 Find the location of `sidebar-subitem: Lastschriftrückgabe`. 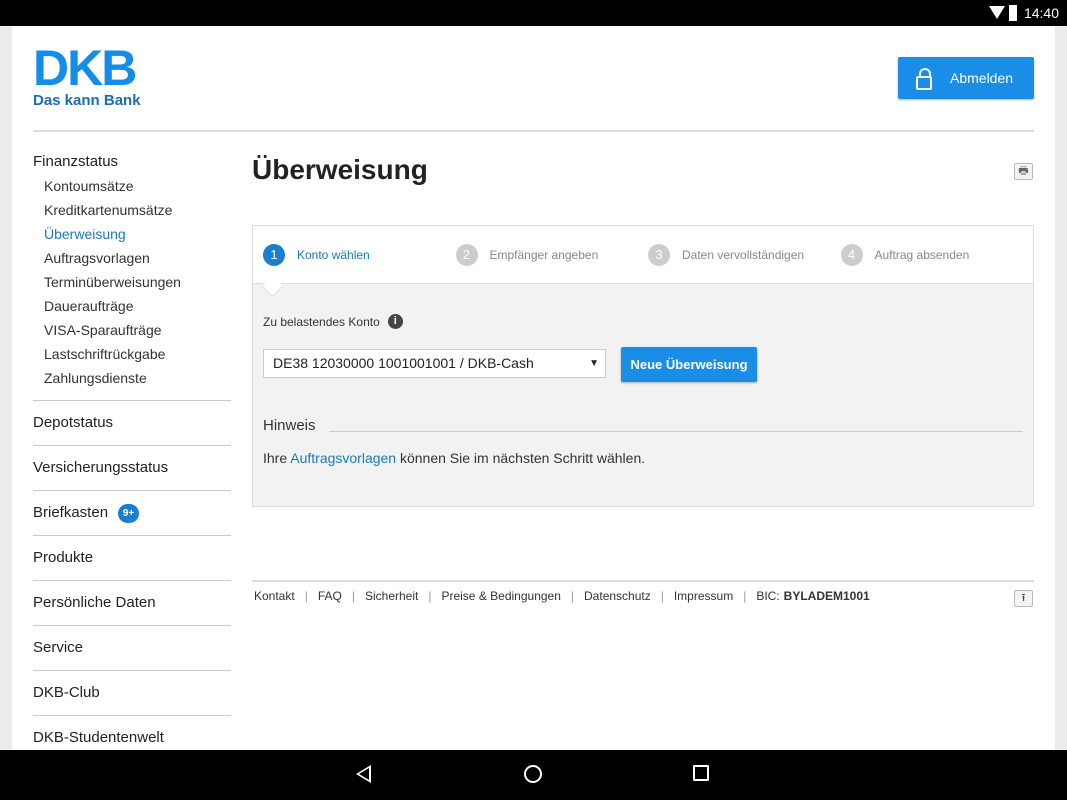

sidebar-subitem: Lastschriftrückgabe is located at coordinates (132, 354).